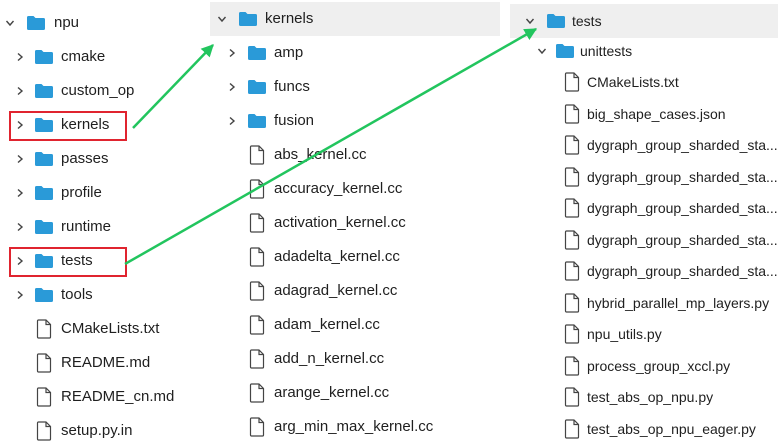  What do you see at coordinates (650, 397) in the screenshot?
I see `item-label: test_abs_op_npu.py` at bounding box center [650, 397].